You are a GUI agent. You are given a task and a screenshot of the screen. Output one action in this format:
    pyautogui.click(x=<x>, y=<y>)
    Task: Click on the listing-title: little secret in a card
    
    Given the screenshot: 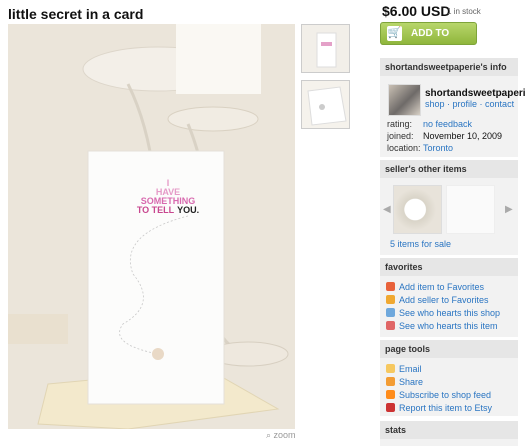 What is the action you would take?
    pyautogui.click(x=76, y=14)
    